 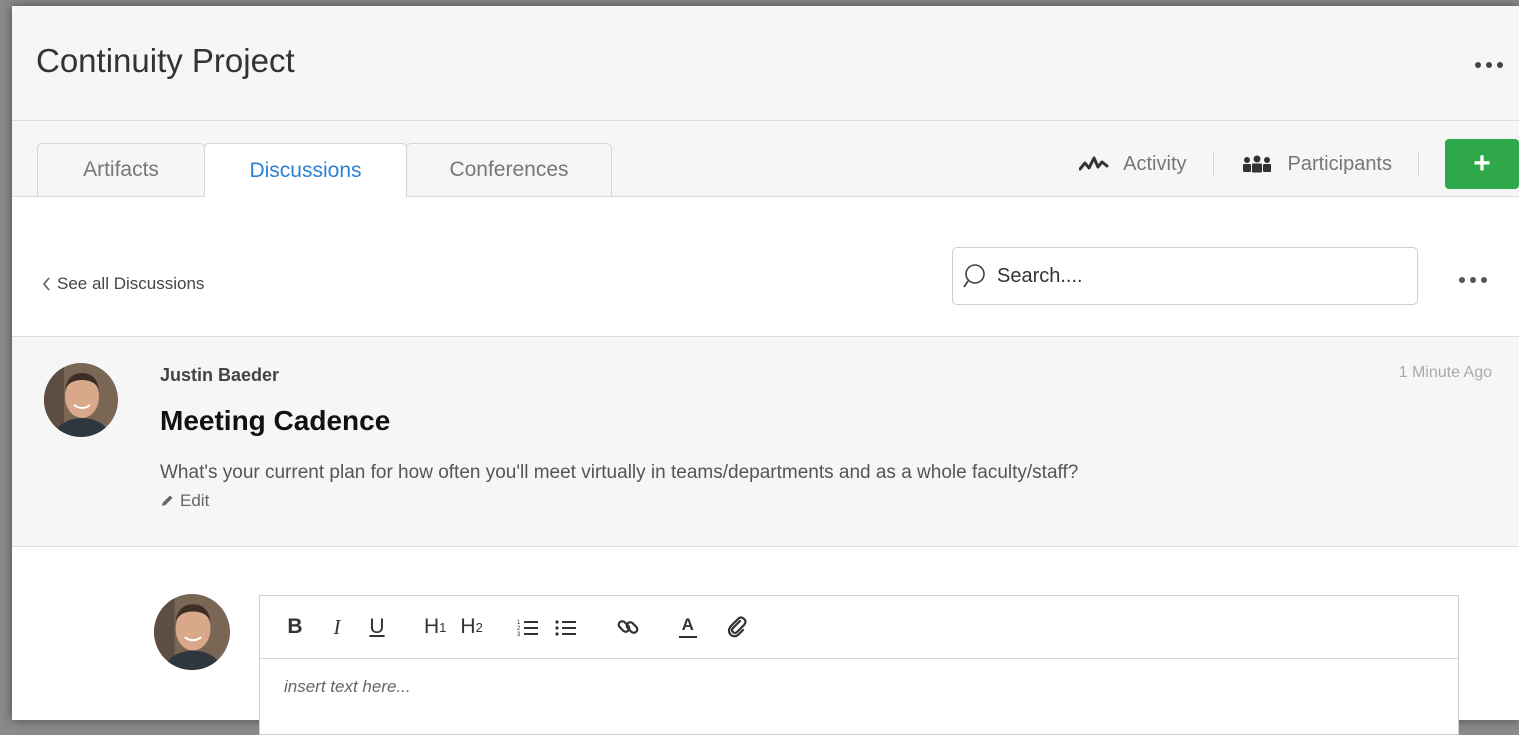 What do you see at coordinates (974, 276) in the screenshot?
I see `search-icon` at bounding box center [974, 276].